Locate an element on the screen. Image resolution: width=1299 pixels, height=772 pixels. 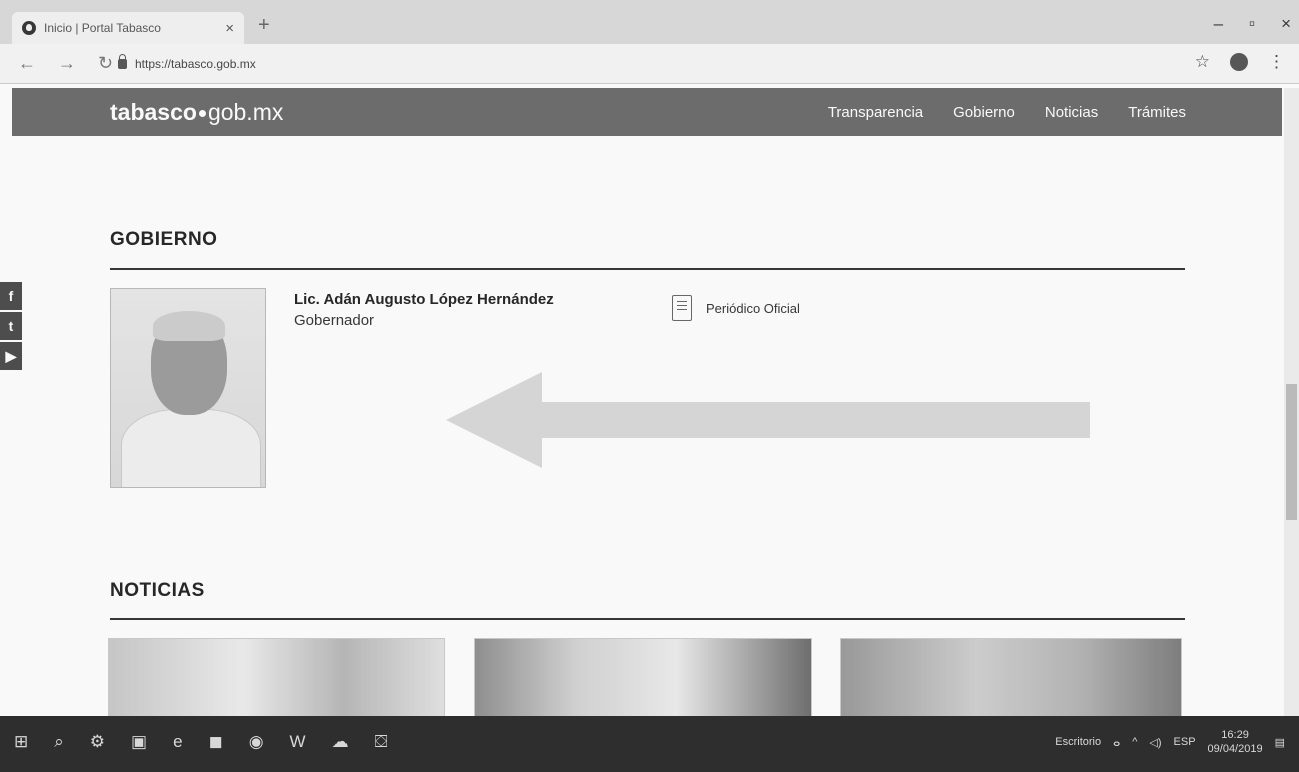
word-icon: W is located at coordinates (298, 742).